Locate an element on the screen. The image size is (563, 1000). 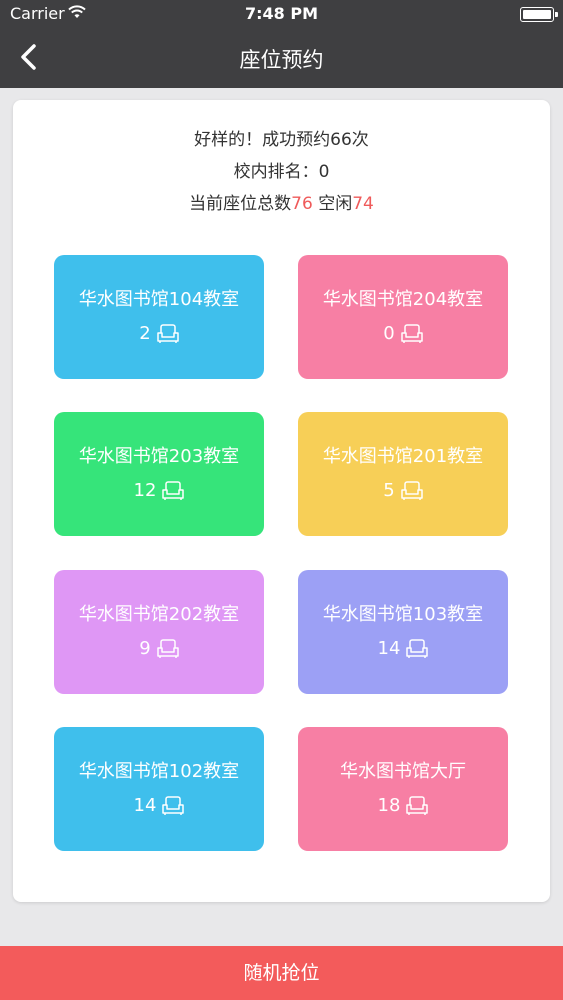
free-seat-count: 5 is located at coordinates (389, 490).